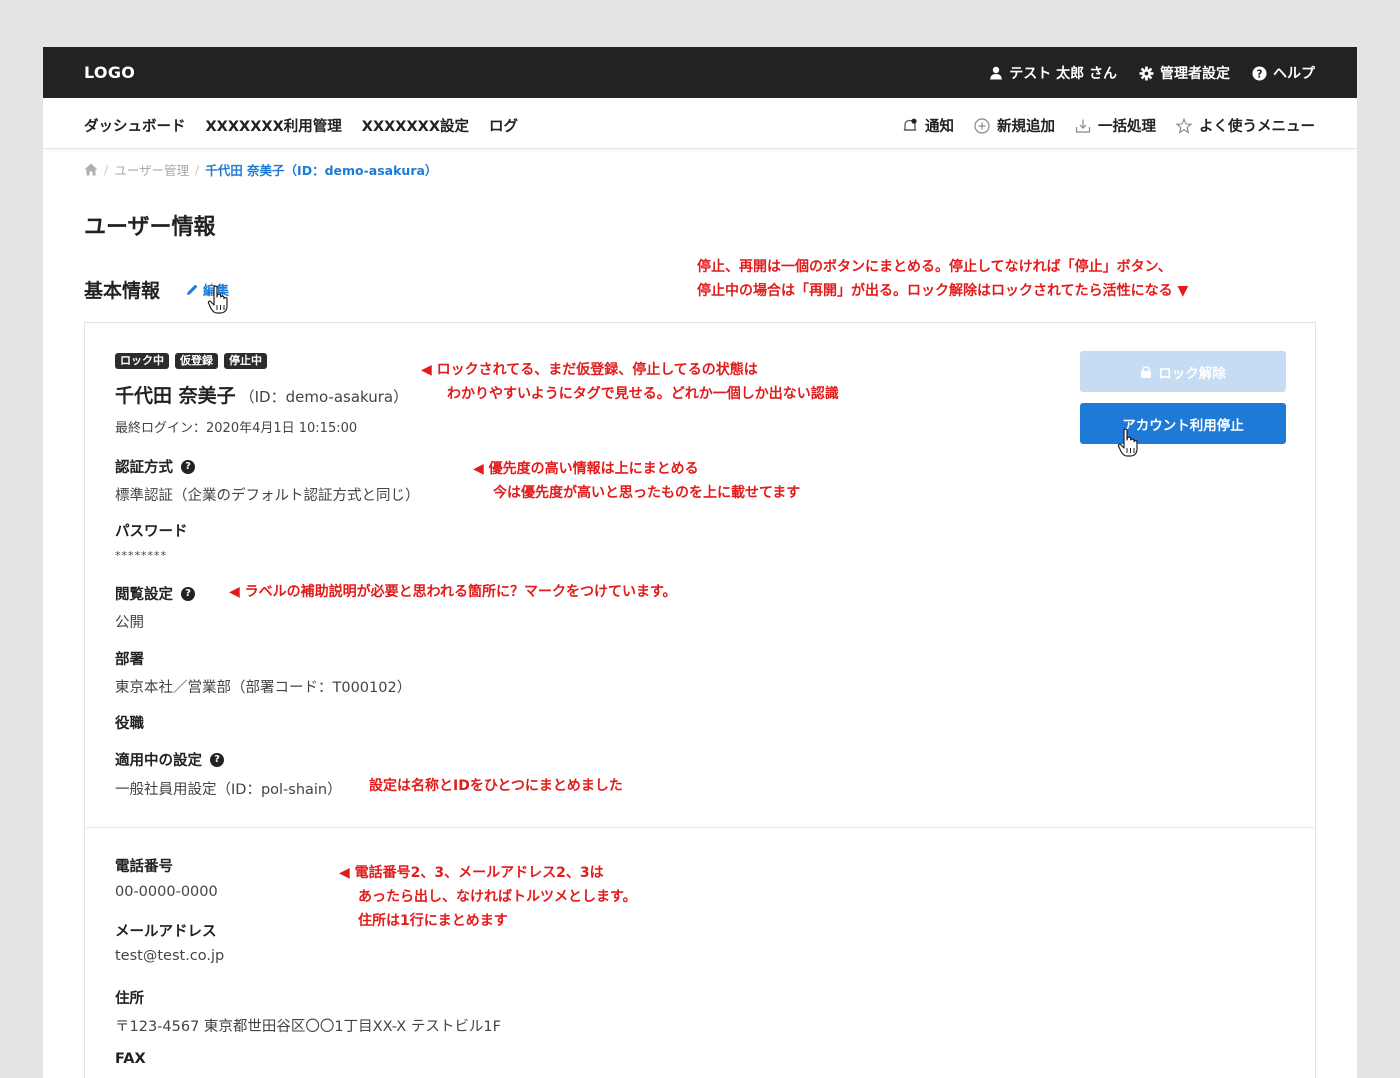 The image size is (1400, 1078). I want to click on annotation-line: 停止中の場合は「再開」が出る。ロック解除はロックされてたら活性になる ▼, so click(943, 291).